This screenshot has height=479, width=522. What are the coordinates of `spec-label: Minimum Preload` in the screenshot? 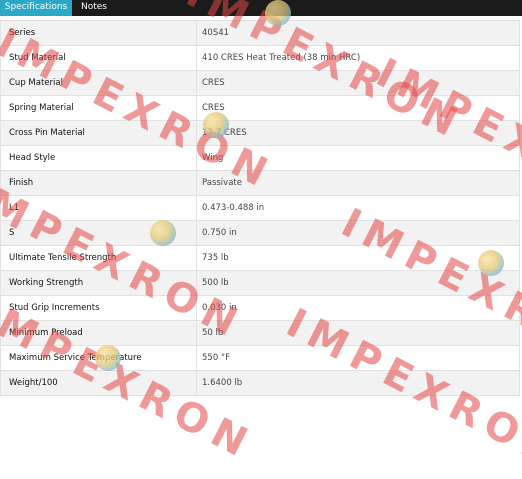 It's located at (99, 333).